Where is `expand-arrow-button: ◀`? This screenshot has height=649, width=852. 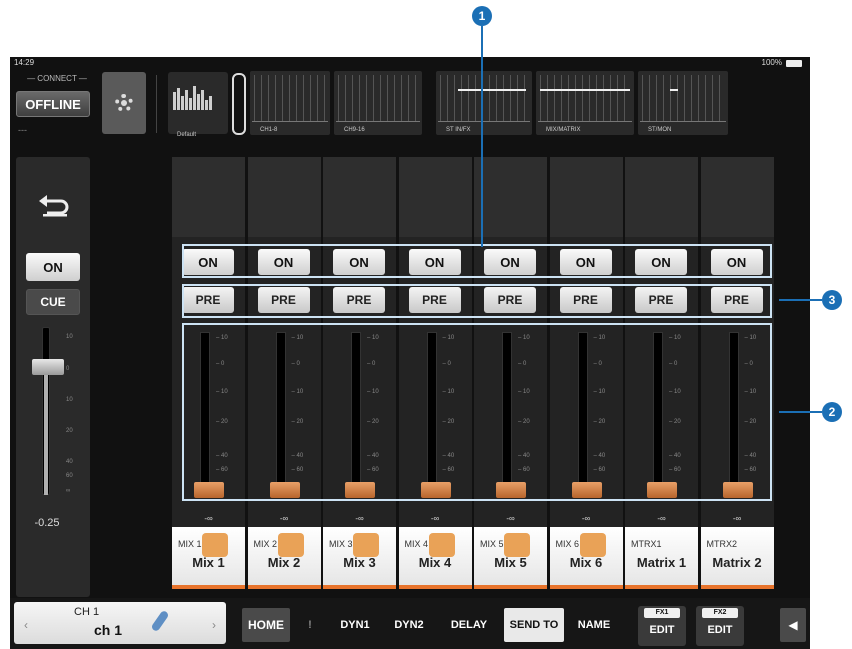
expand-arrow-button: ◀ is located at coordinates (793, 625).